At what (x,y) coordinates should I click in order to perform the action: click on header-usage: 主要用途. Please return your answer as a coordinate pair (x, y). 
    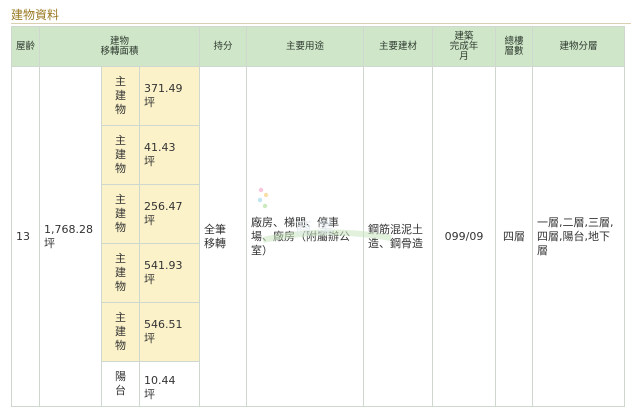
    Looking at the image, I should click on (305, 46).